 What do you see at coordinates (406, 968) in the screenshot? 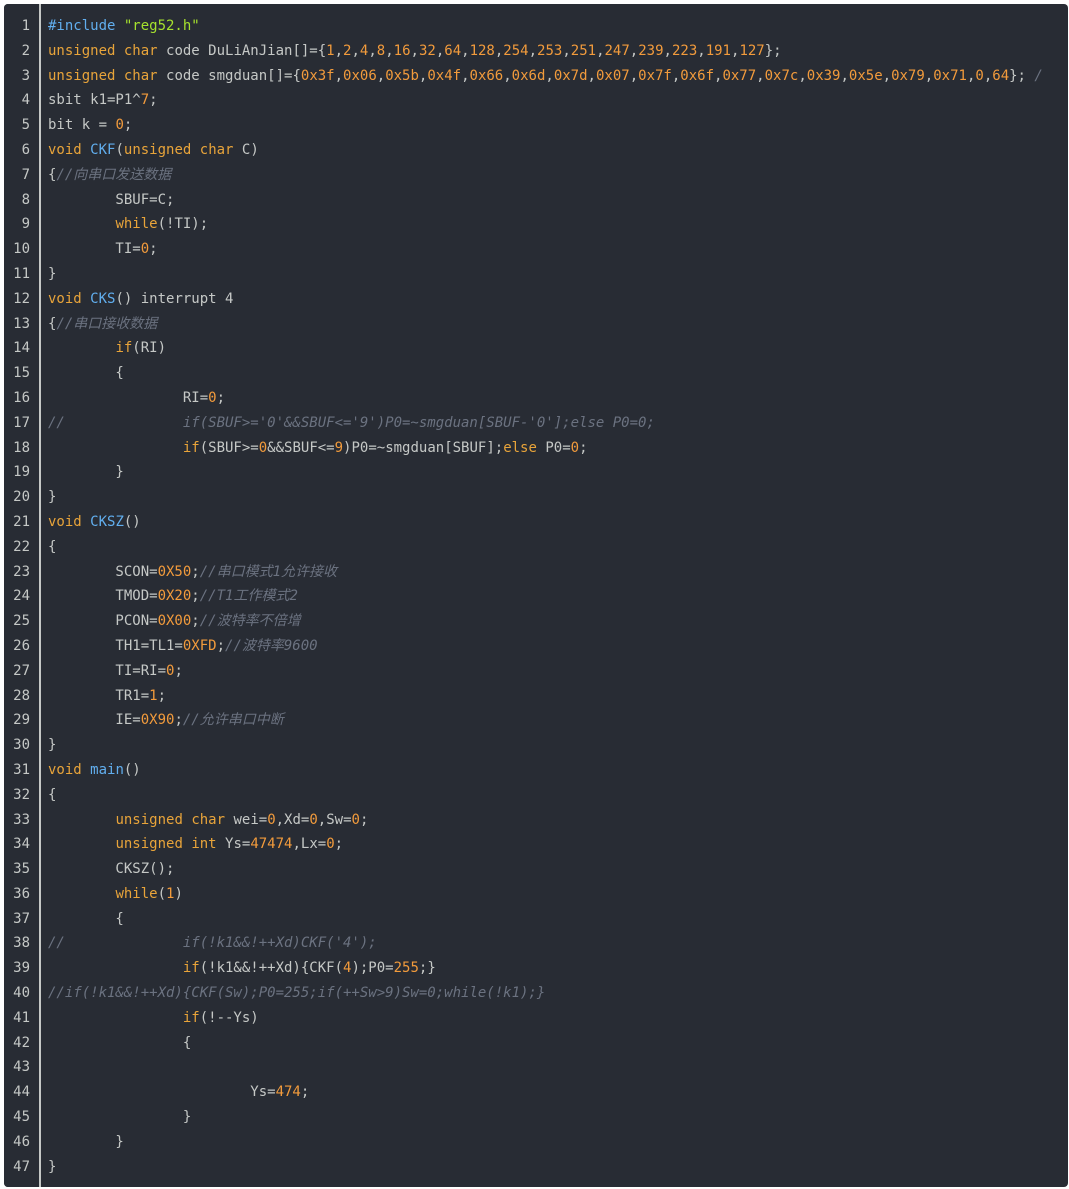
I see `code-token: 255` at bounding box center [406, 968].